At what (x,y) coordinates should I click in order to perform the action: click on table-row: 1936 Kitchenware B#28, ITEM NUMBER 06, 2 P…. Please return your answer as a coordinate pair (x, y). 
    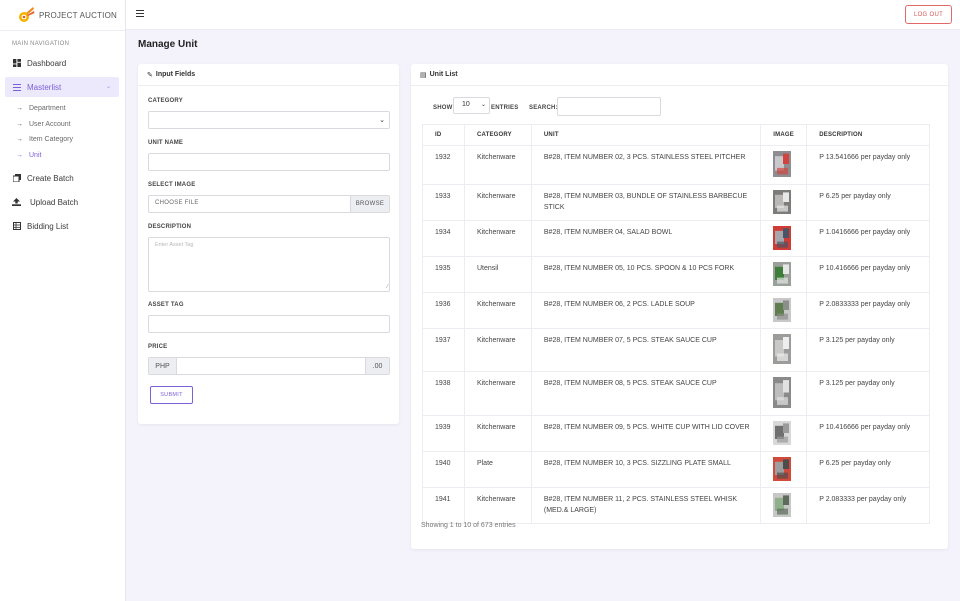
    Looking at the image, I should click on (676, 310).